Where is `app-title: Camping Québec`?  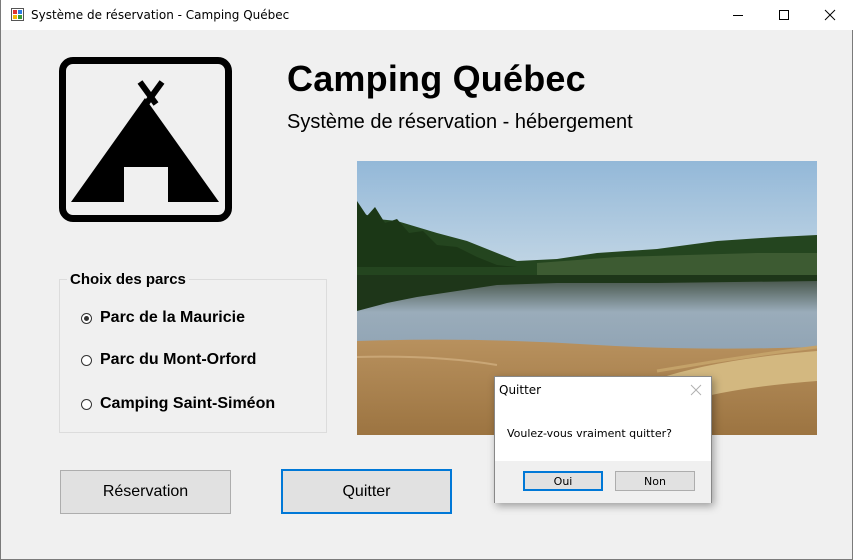 app-title: Camping Québec is located at coordinates (436, 78).